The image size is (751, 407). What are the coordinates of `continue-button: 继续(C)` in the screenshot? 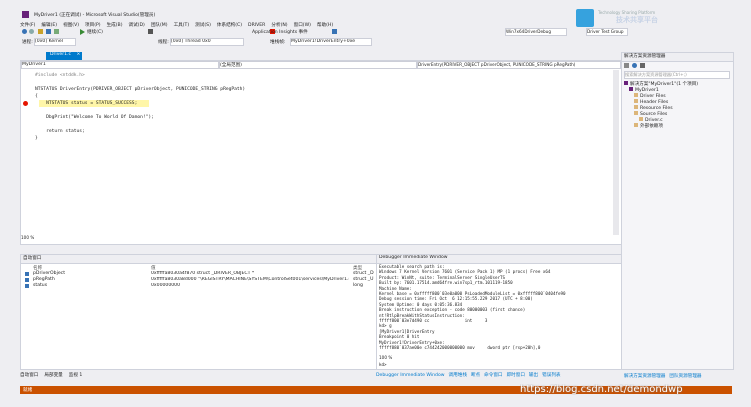 It's located at (95, 32).